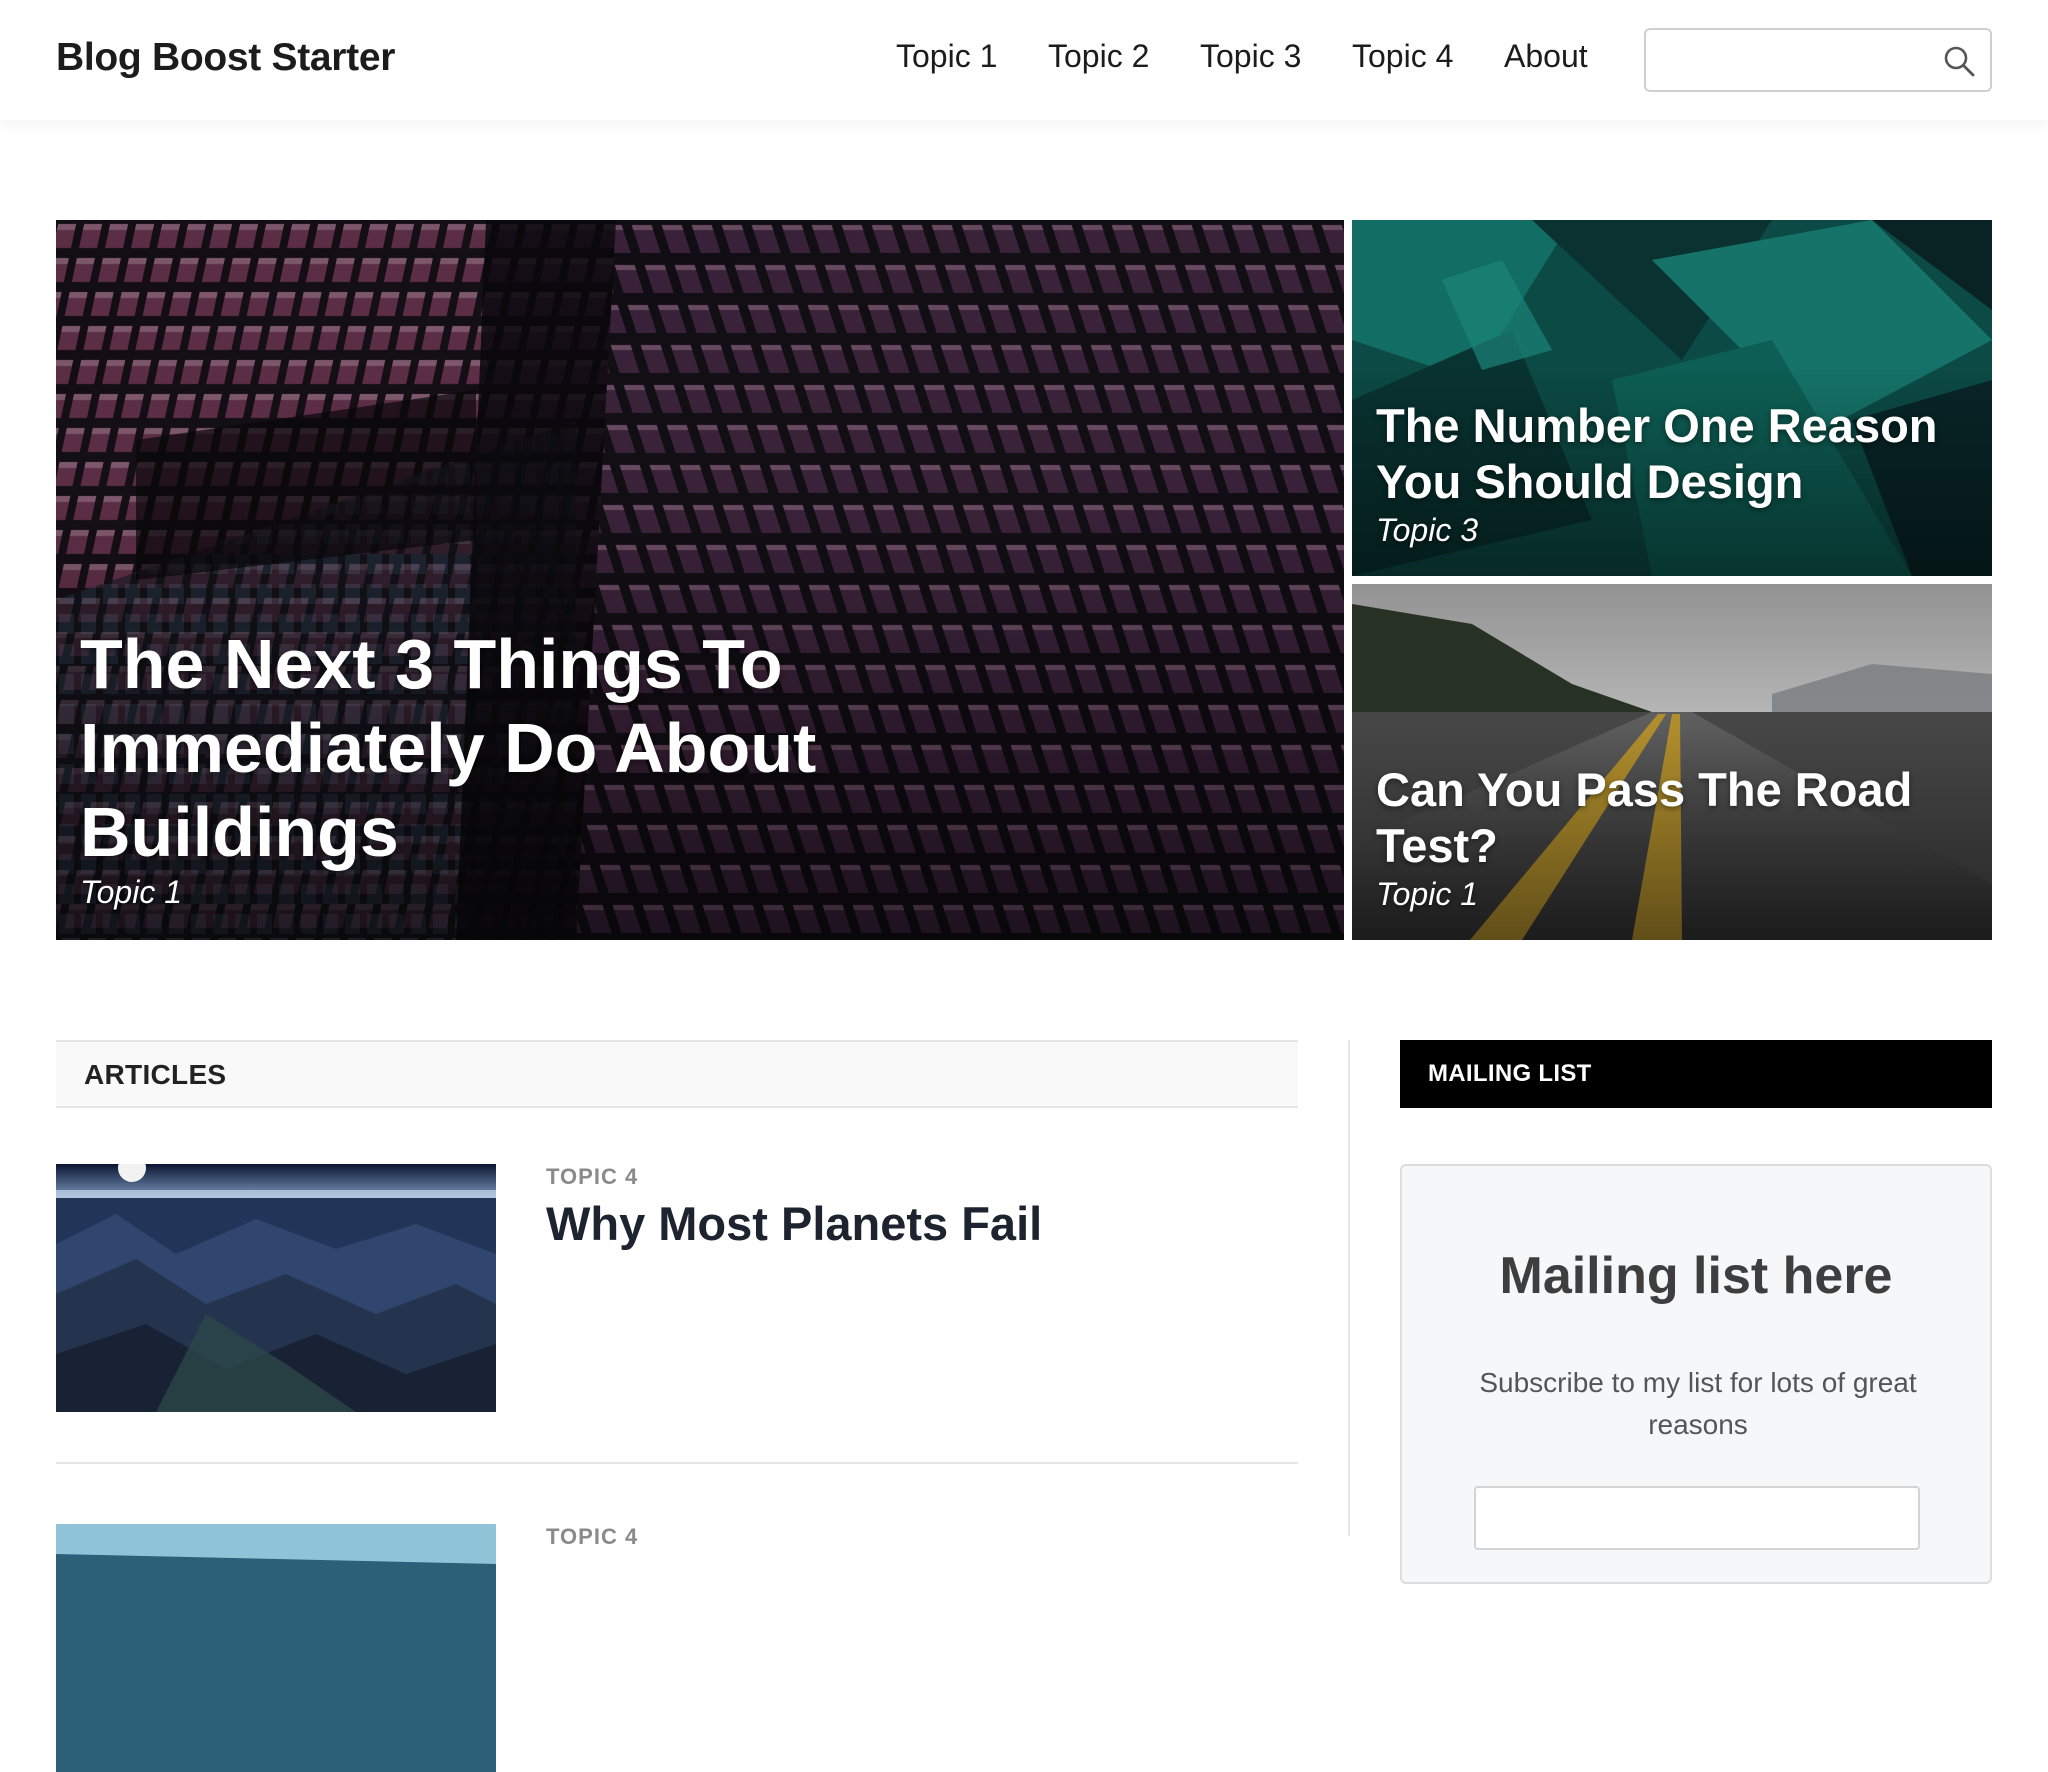 This screenshot has height=1772, width=2048. I want to click on search-input, so click(1793, 60).